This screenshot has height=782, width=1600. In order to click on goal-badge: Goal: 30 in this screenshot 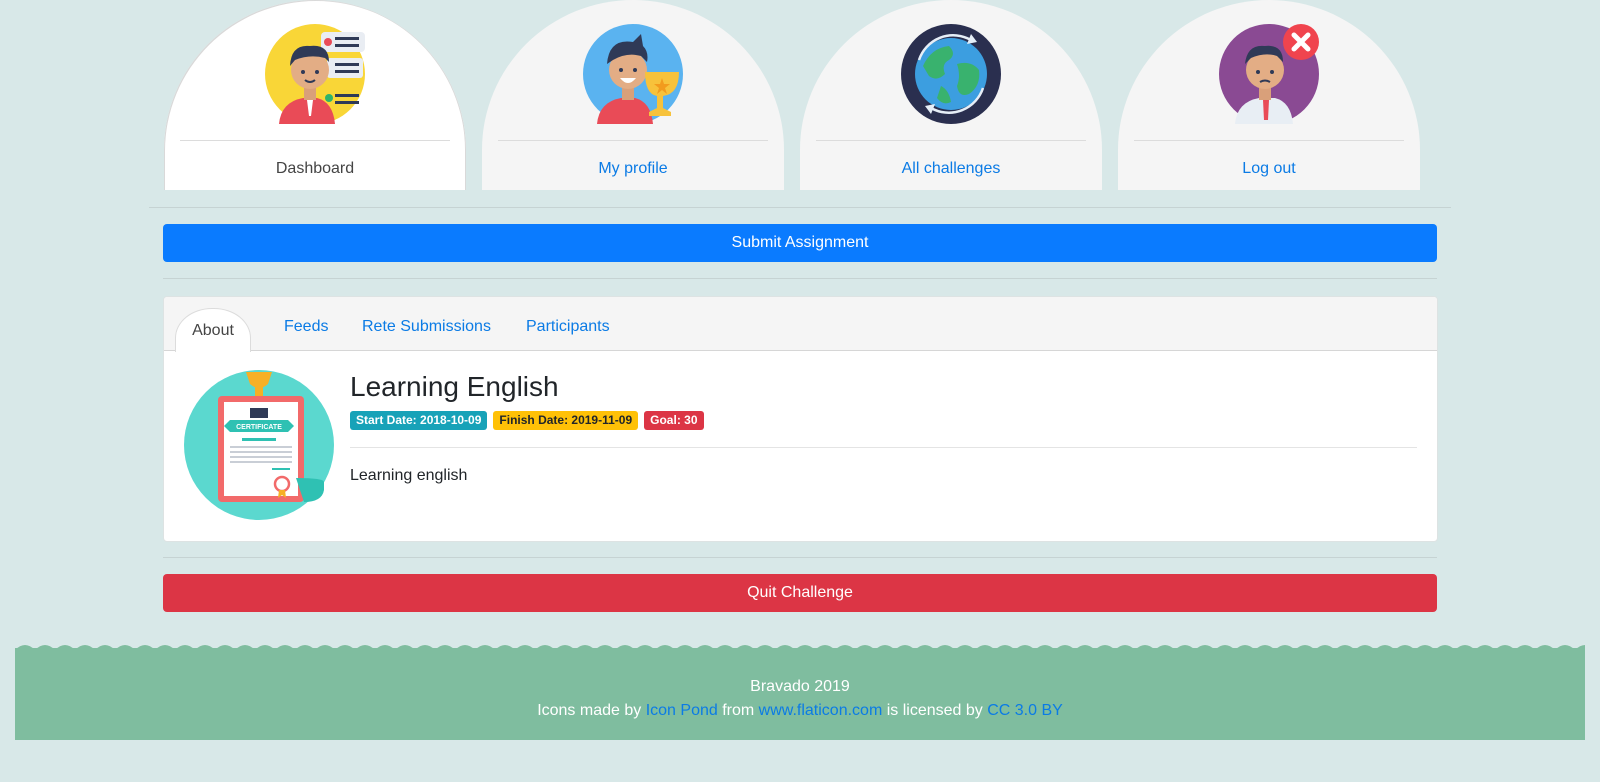, I will do `click(674, 420)`.